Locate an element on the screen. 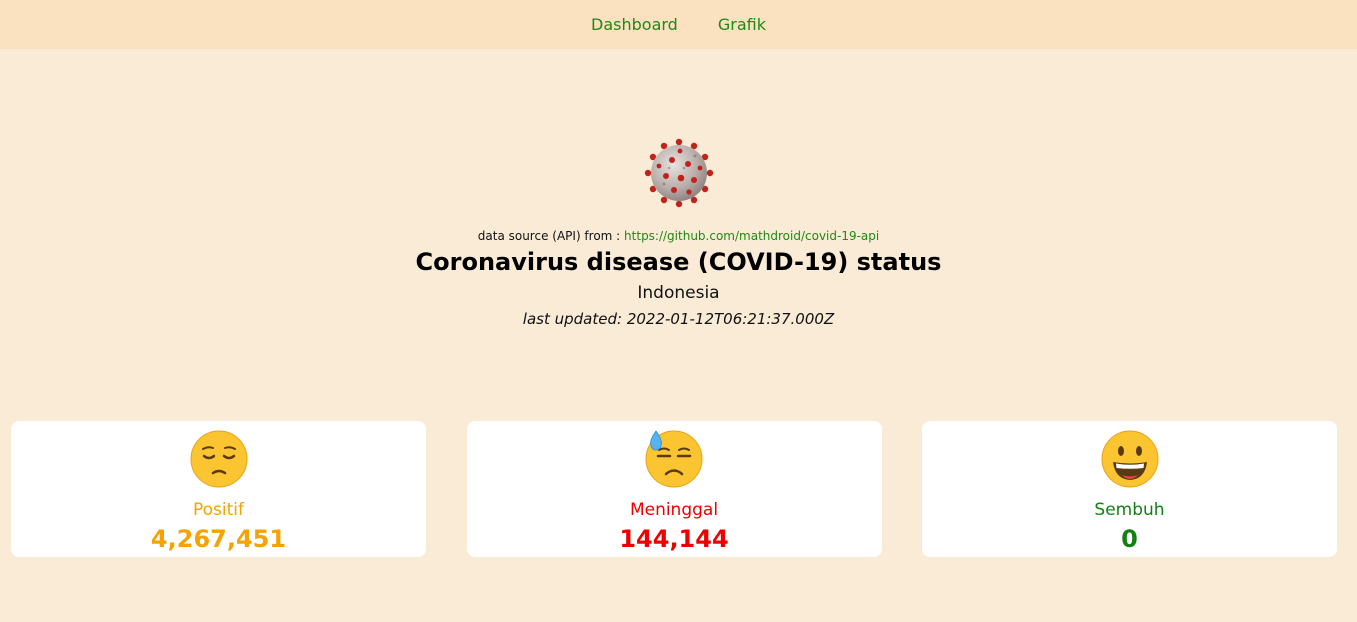  card-value-positif: 4,267,451 is located at coordinates (218, 539).